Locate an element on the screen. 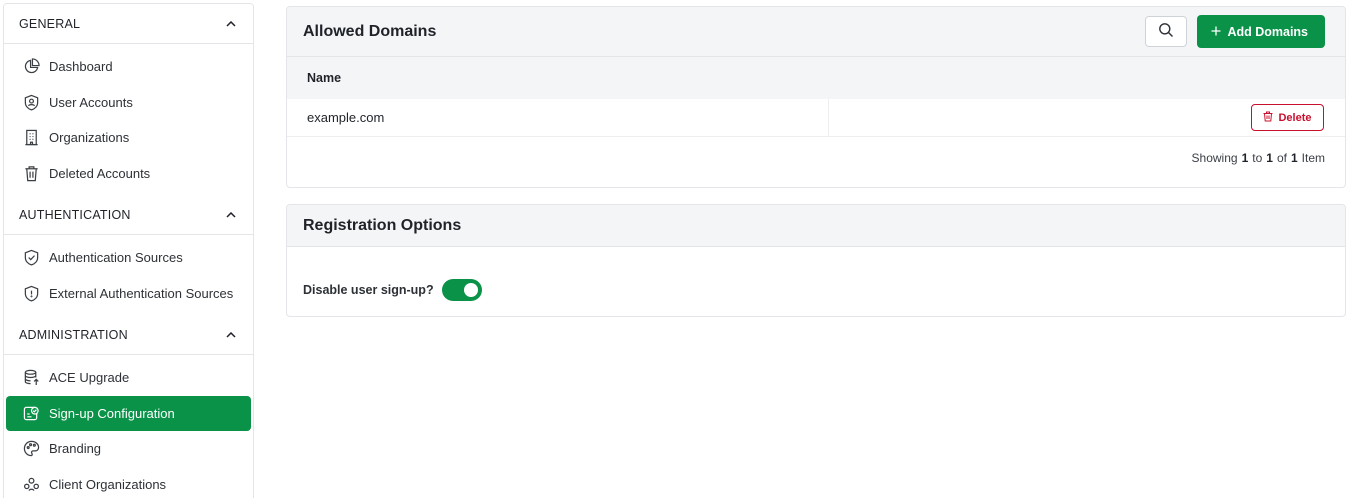 The height and width of the screenshot is (498, 1352). registration-options-header: Registration Options is located at coordinates (816, 226).